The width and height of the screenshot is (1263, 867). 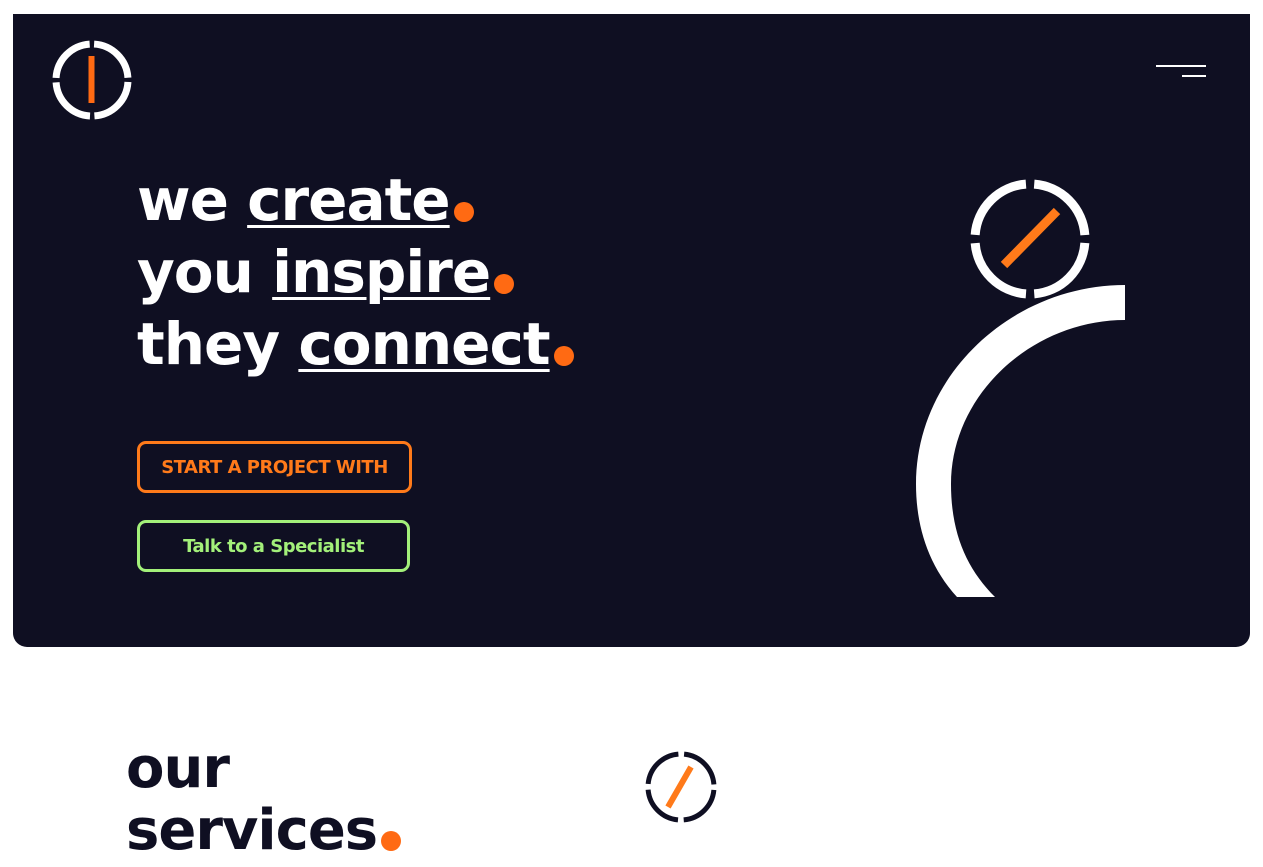 I want to click on headline-lead-3: they, so click(x=208, y=344).